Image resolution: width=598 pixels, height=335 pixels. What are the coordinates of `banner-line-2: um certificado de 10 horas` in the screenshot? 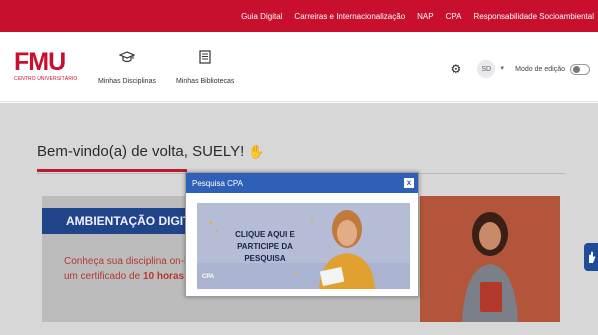 It's located at (125, 276).